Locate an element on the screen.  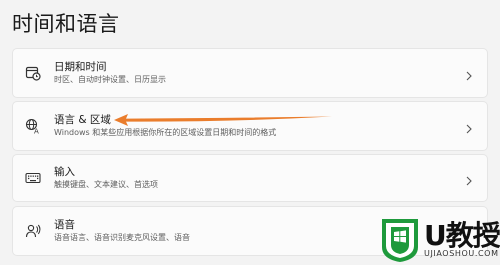
page-title: 时间和语言 is located at coordinates (66, 24).